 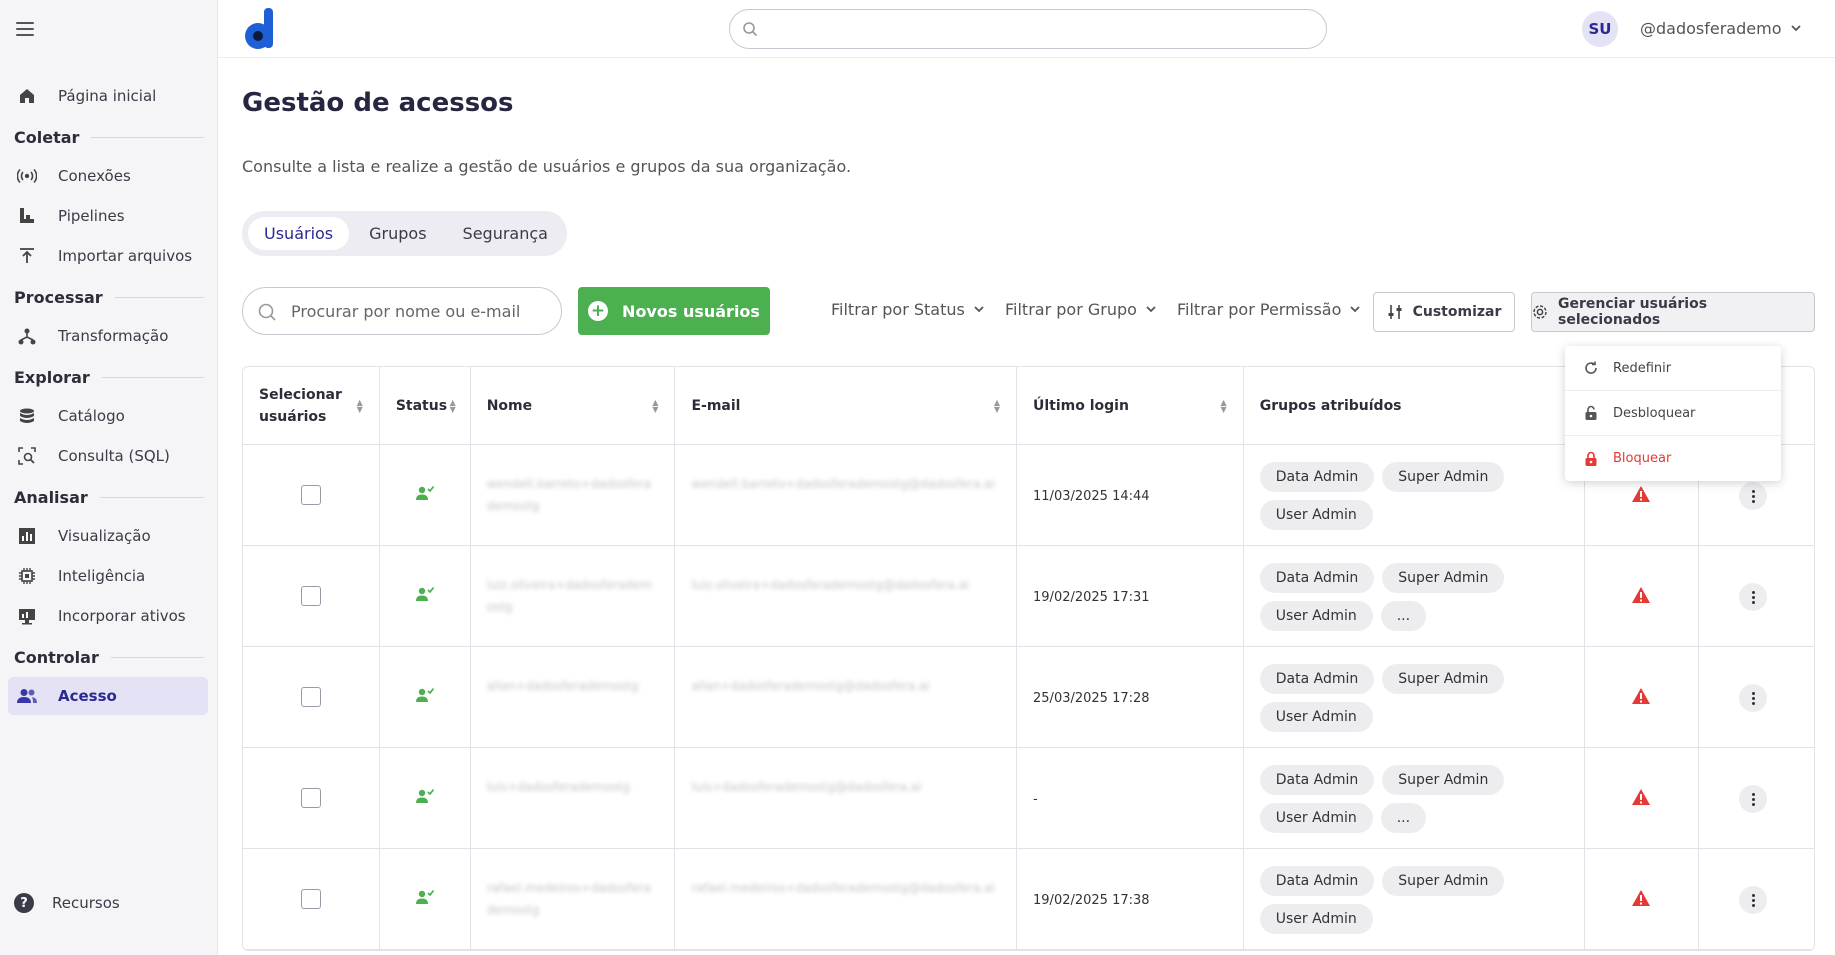 What do you see at coordinates (573, 405) in the screenshot?
I see `column-header-name: Nome ▲ ▼` at bounding box center [573, 405].